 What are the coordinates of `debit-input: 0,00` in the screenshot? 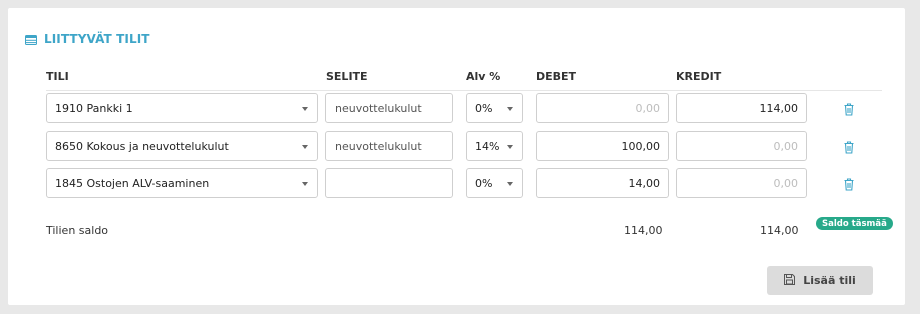 It's located at (602, 108).